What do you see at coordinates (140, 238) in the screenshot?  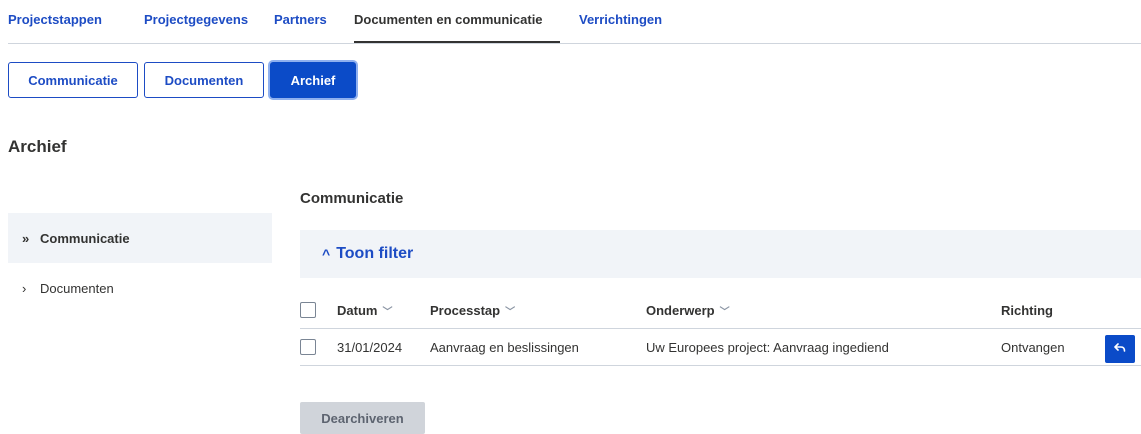 I see `sidebar-item-communicatie: » Communicatie` at bounding box center [140, 238].